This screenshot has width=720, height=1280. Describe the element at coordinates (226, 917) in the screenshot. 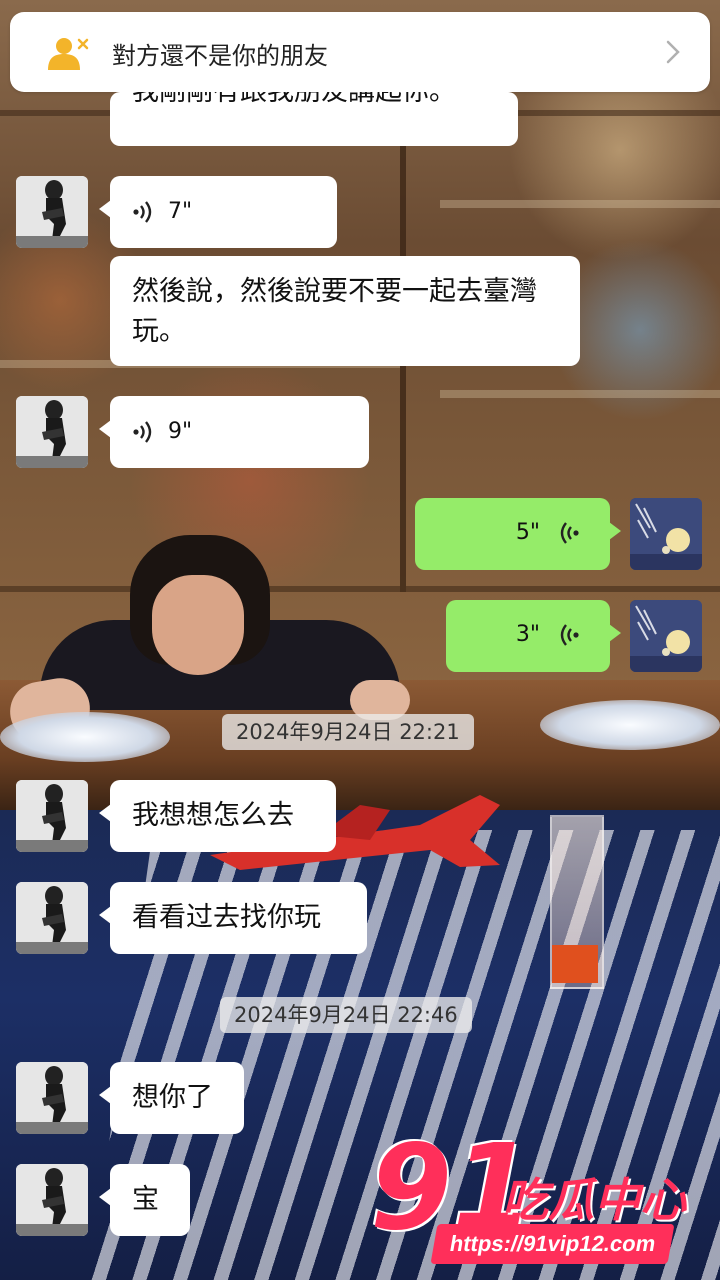

I see `message-text: 看看过去找你玩` at that location.